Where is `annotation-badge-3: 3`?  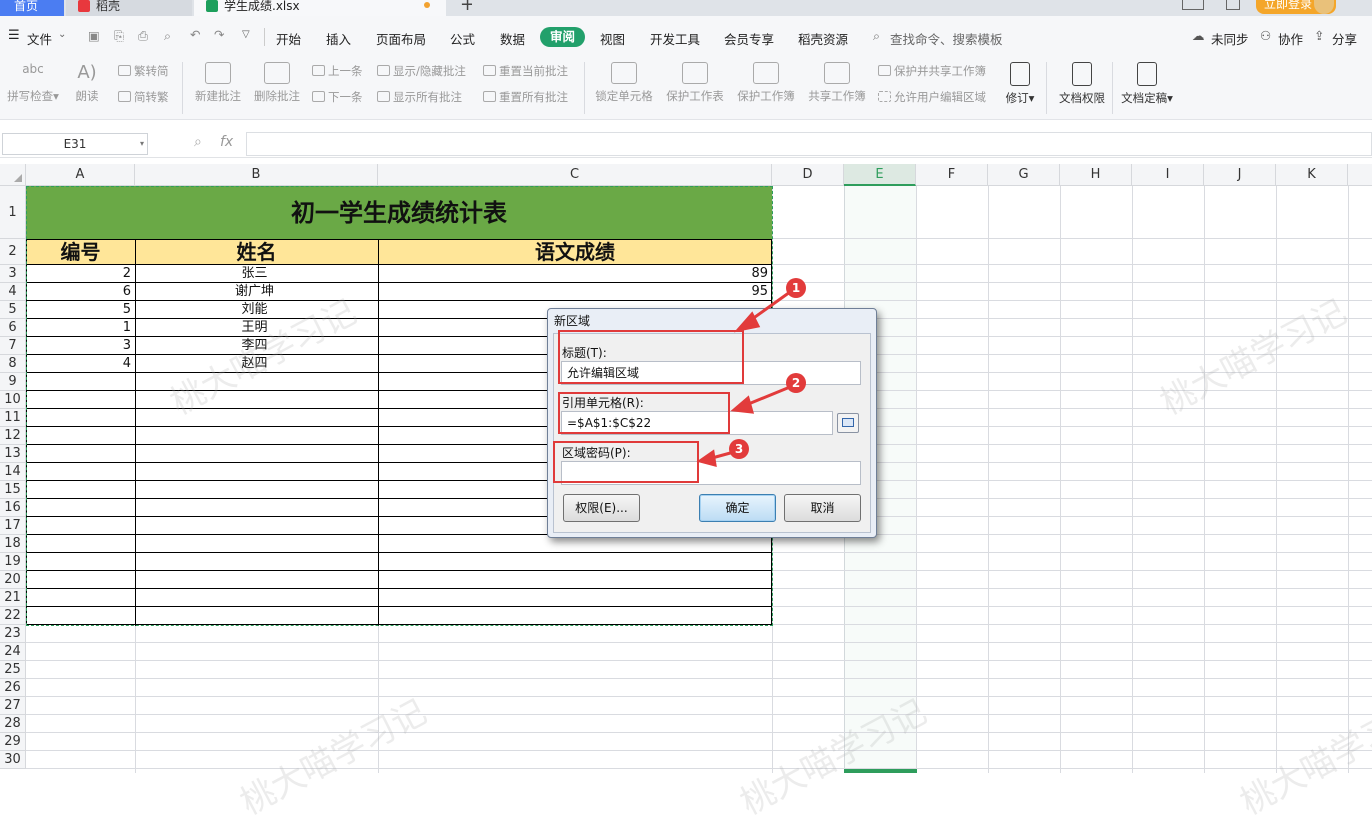
annotation-badge-3: 3 is located at coordinates (739, 449).